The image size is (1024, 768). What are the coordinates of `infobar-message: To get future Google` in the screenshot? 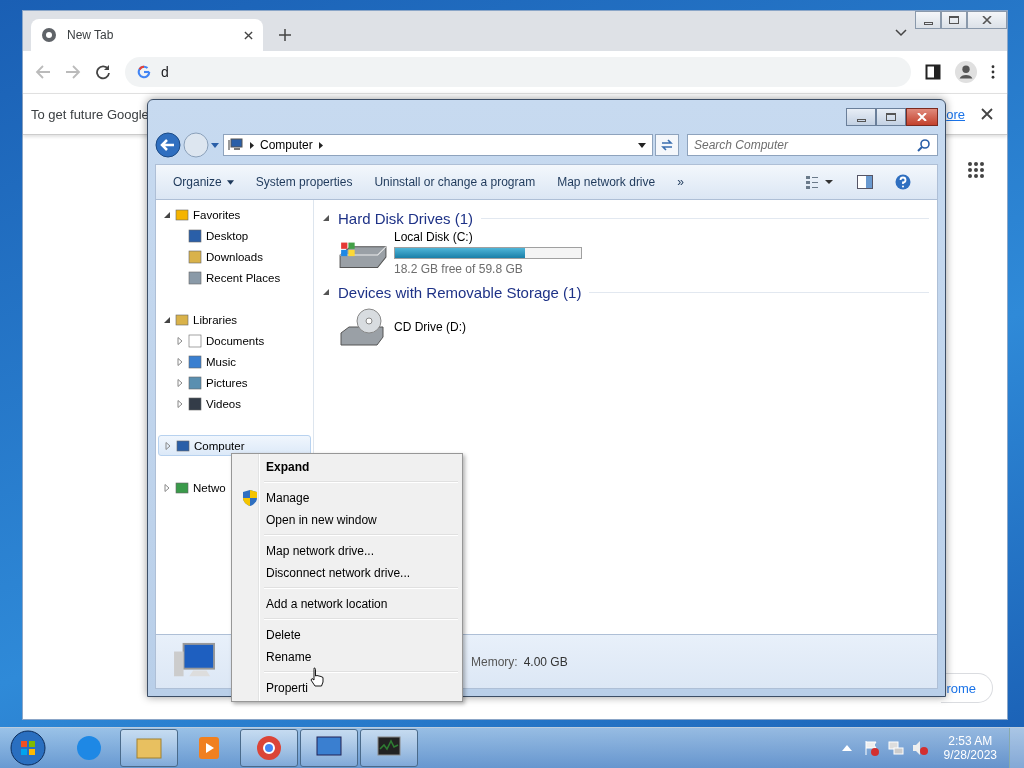 It's located at (90, 114).